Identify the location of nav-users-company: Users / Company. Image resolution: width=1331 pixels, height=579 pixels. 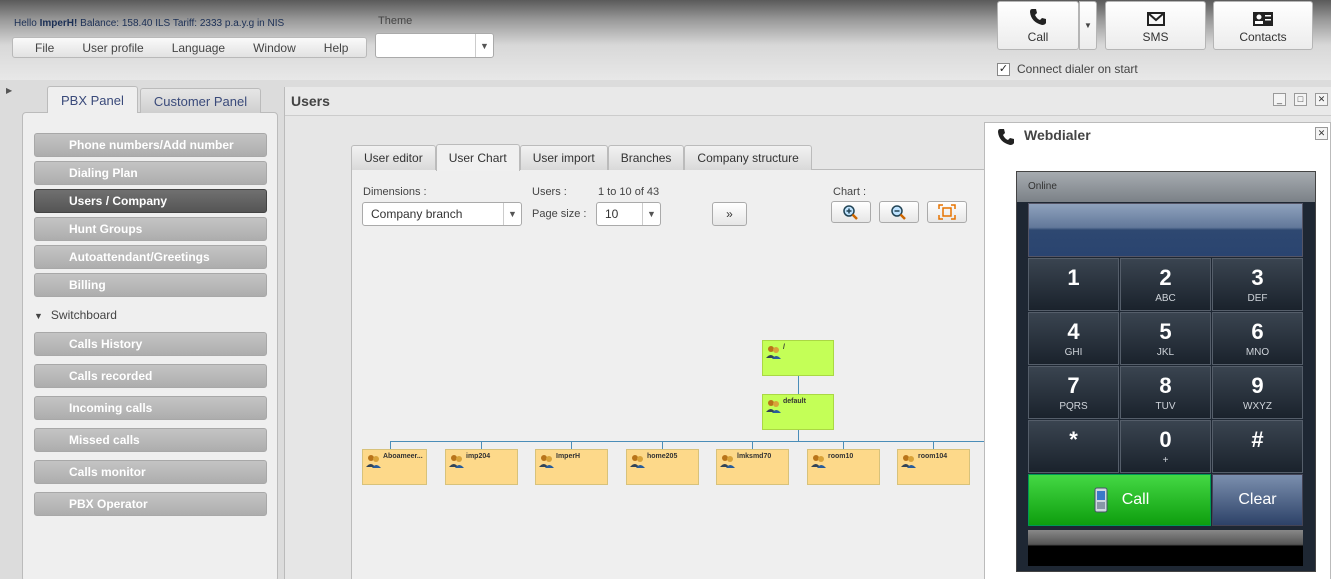
(150, 201).